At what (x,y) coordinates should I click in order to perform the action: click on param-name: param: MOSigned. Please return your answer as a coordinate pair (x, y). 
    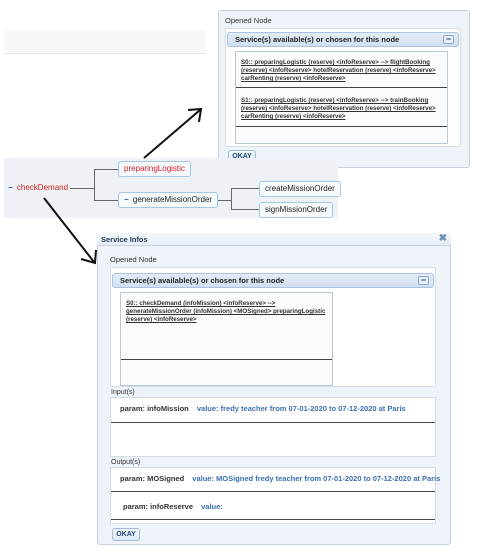
    Looking at the image, I should click on (152, 478).